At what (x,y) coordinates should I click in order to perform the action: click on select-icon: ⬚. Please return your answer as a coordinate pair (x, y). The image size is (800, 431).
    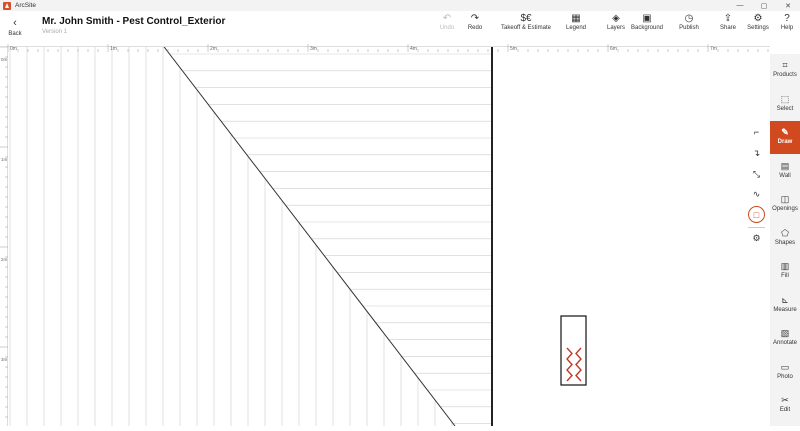
    Looking at the image, I should click on (785, 98).